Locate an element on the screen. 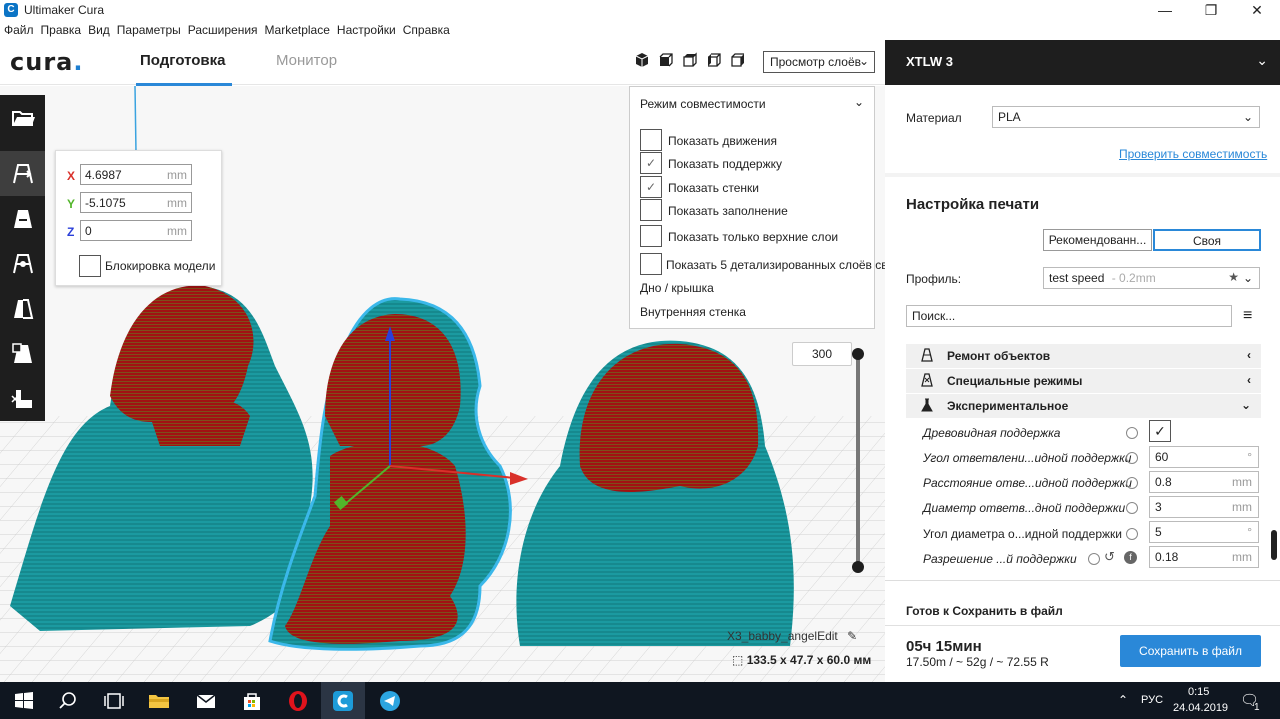 This screenshot has height=719, width=1280. tree-branch-angle-label: Угол ответвлени...идной поддержки is located at coordinates (1027, 458).